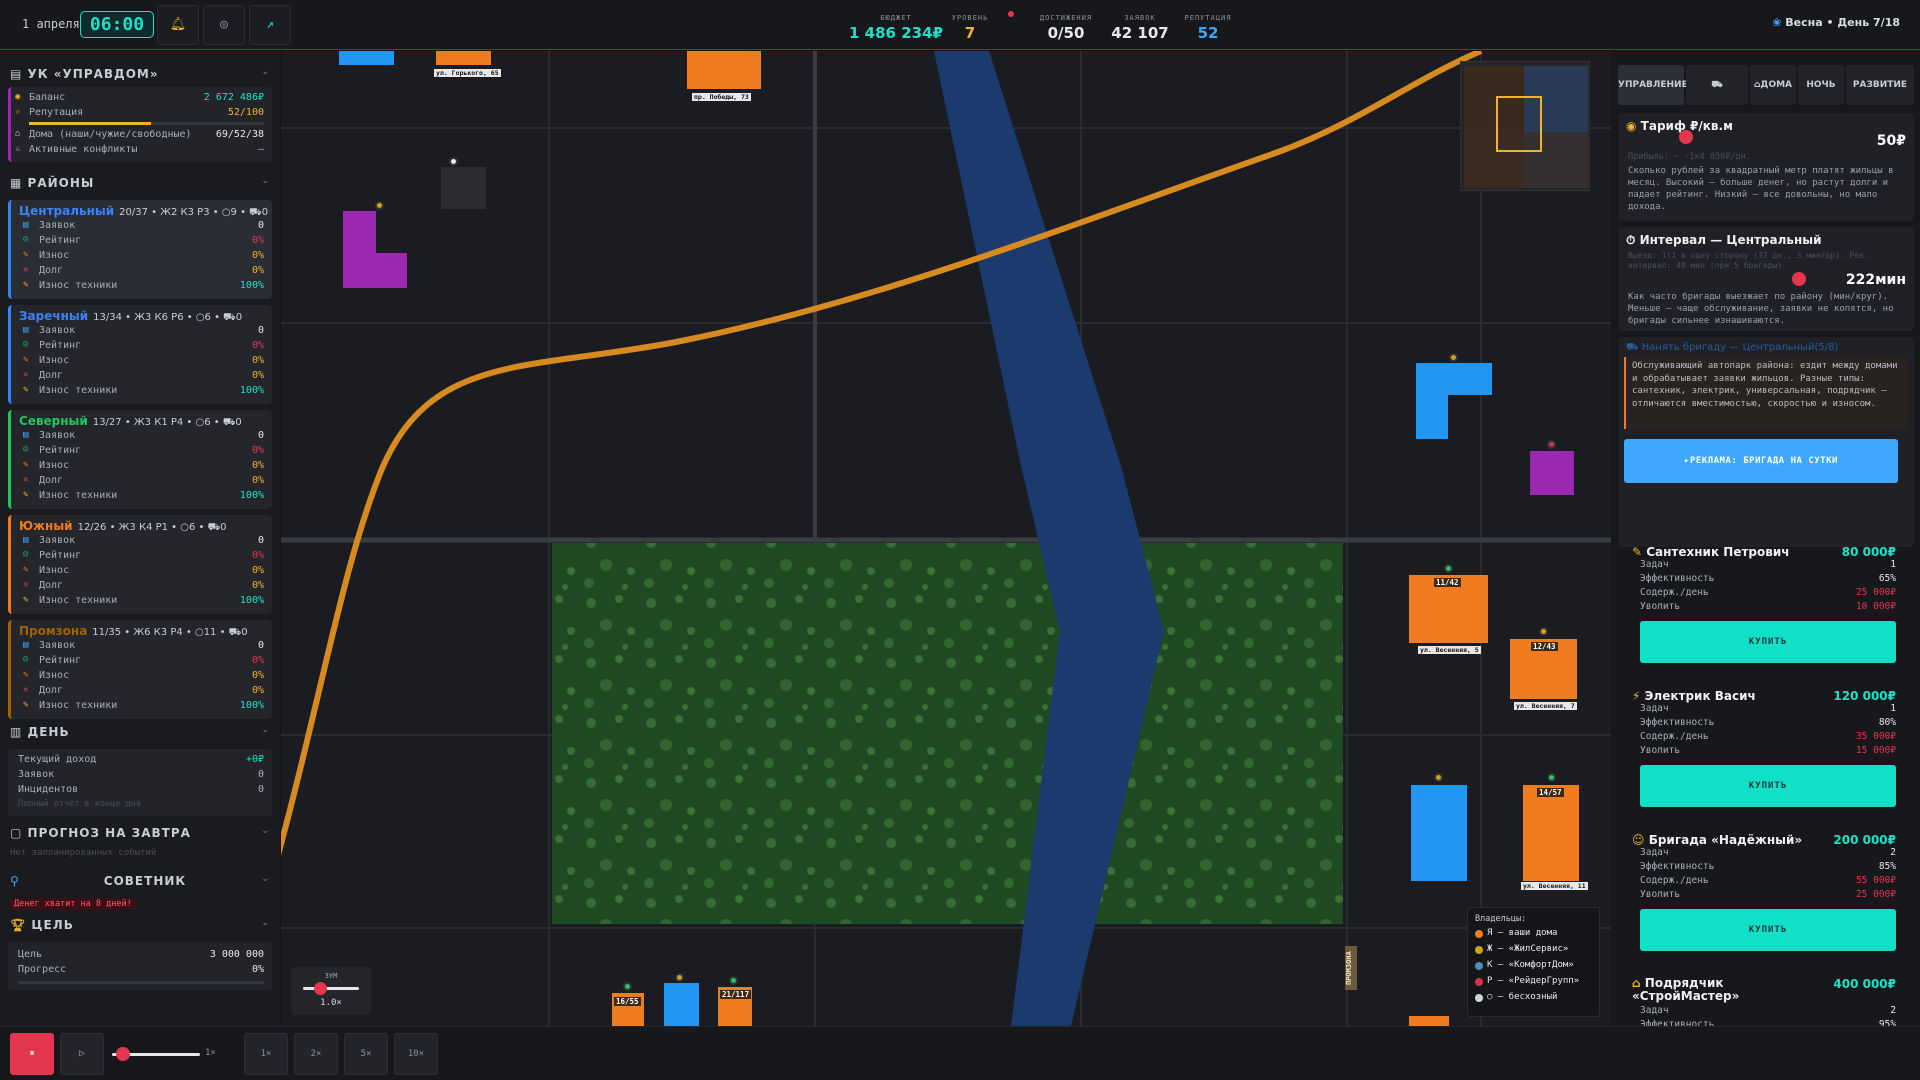 The width and height of the screenshot is (1920, 1080). What do you see at coordinates (375, 249) in the screenshot?
I see `building-purple` at bounding box center [375, 249].